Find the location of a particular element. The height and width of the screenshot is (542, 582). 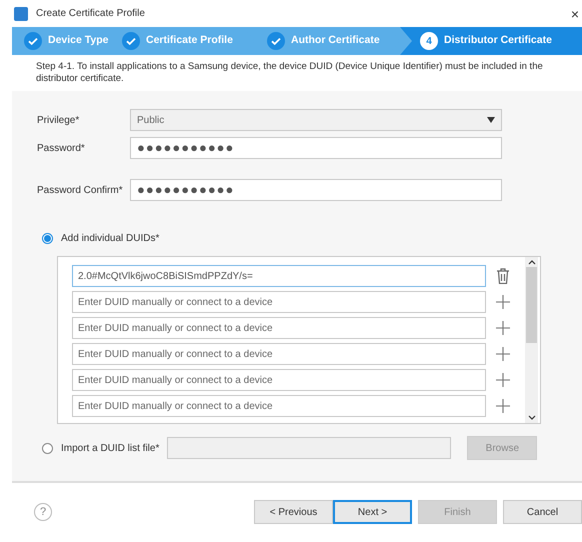

step-label: Distributor Certificate is located at coordinates (498, 40).